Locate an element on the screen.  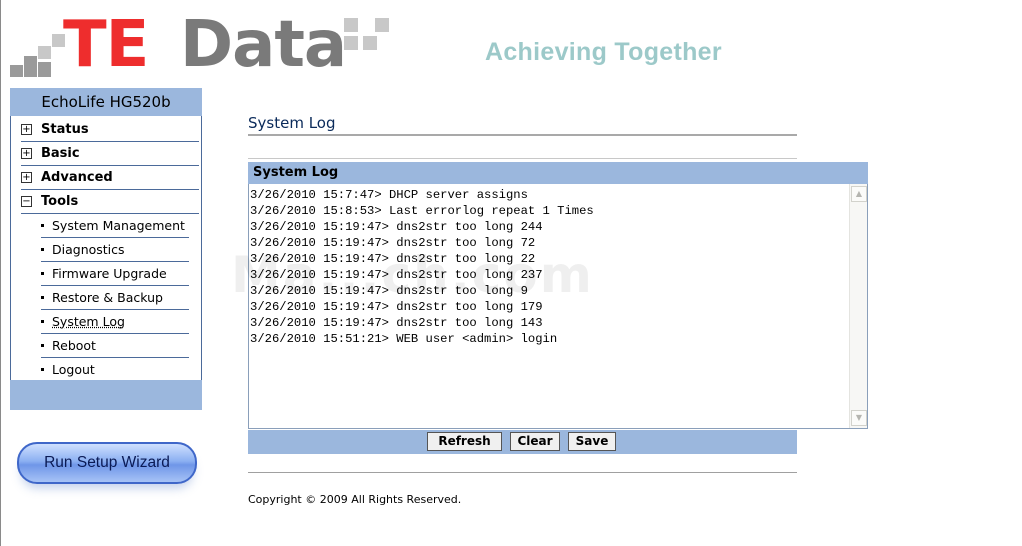
te-data-logo: TE Data is located at coordinates (203, 47).